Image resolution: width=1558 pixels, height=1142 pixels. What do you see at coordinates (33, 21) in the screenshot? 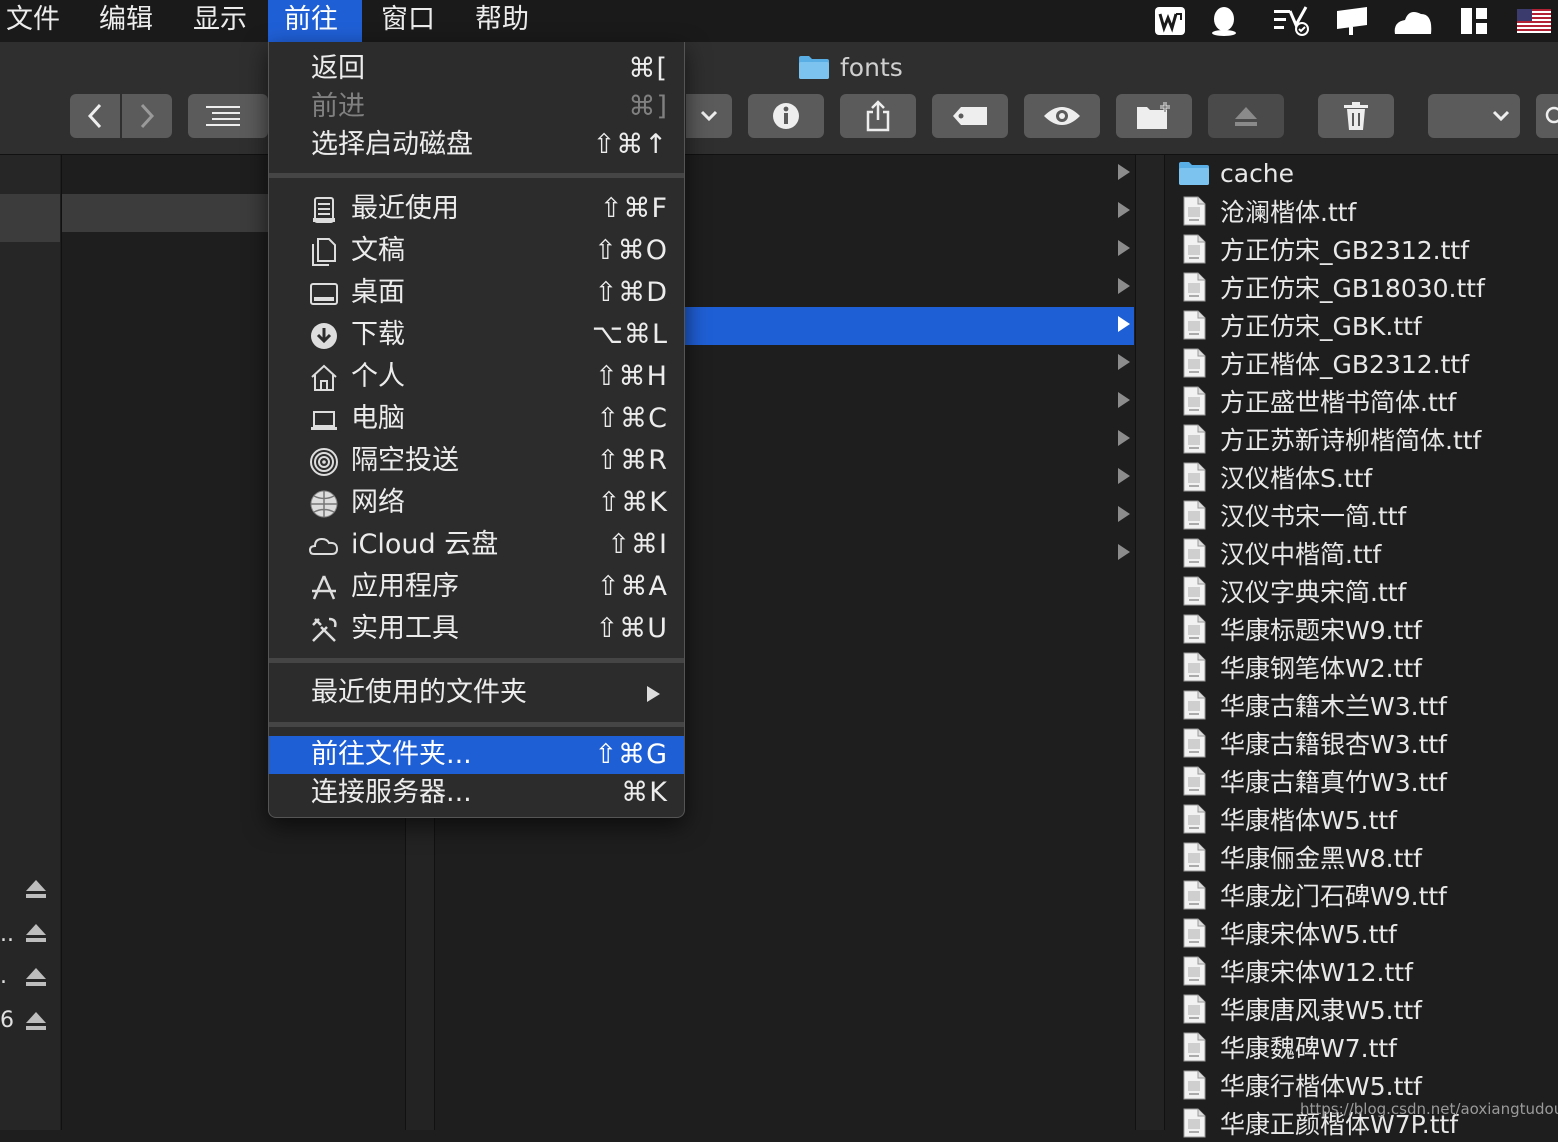
I see `menu-file: 文件` at bounding box center [33, 21].